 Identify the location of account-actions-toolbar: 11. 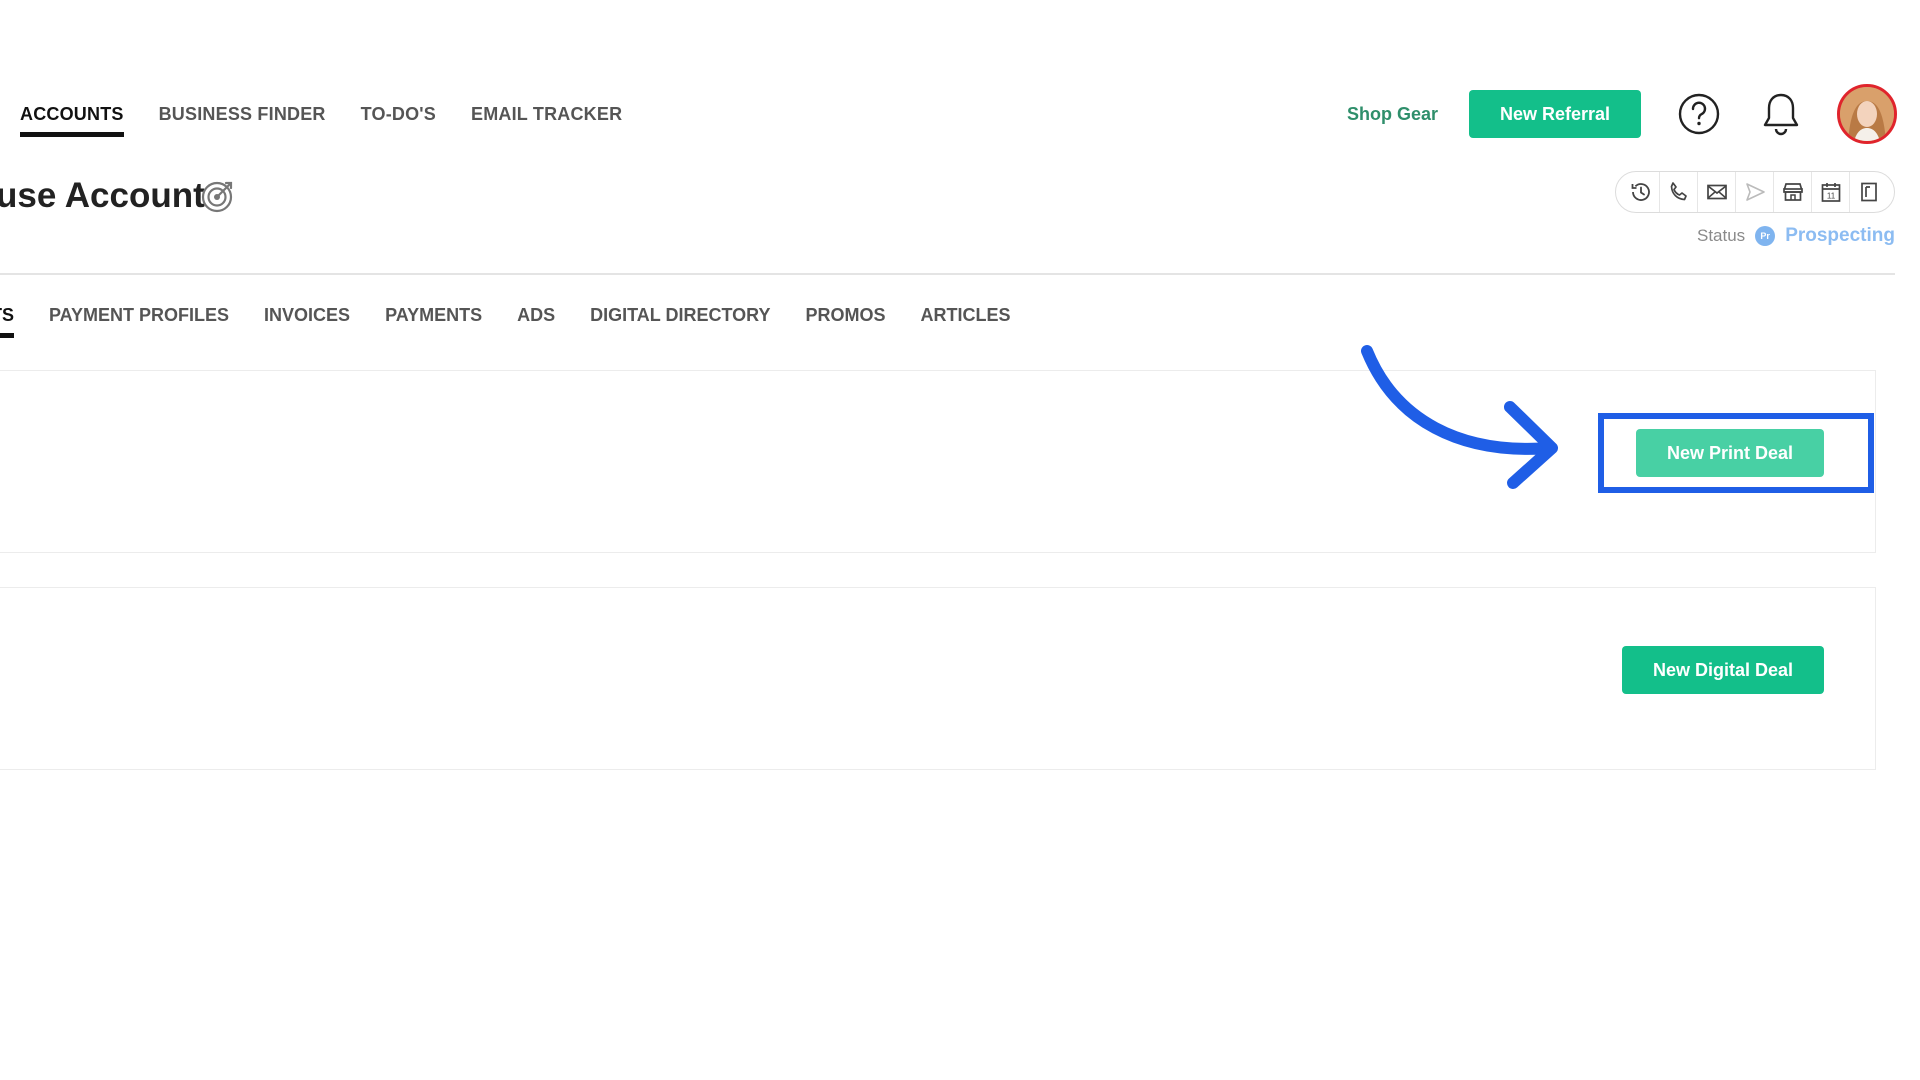
(1755, 192).